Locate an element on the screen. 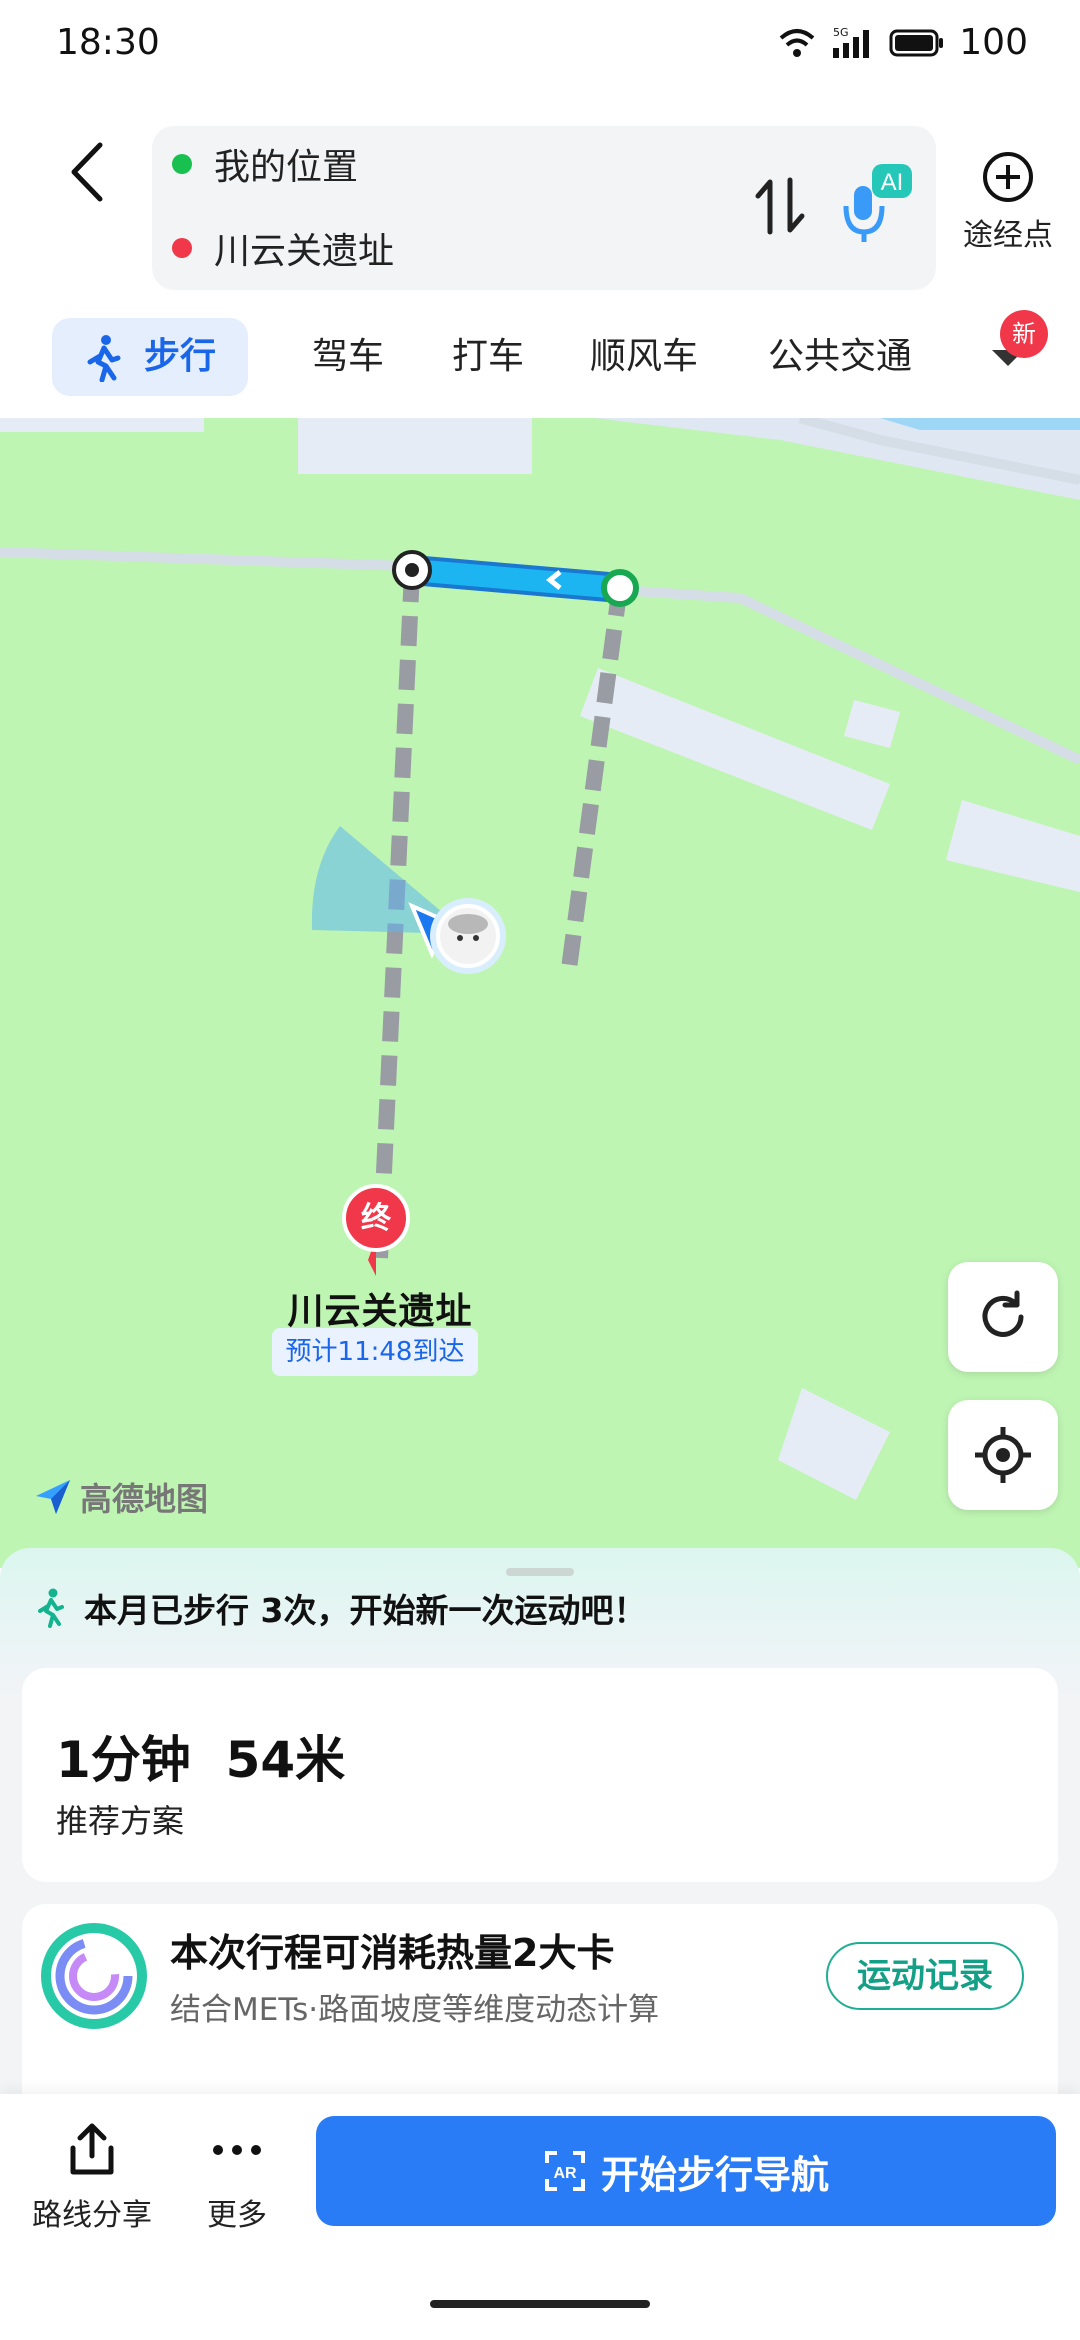 This screenshot has height=2340, width=1080. tab-walk: 步行 is located at coordinates (150, 357).